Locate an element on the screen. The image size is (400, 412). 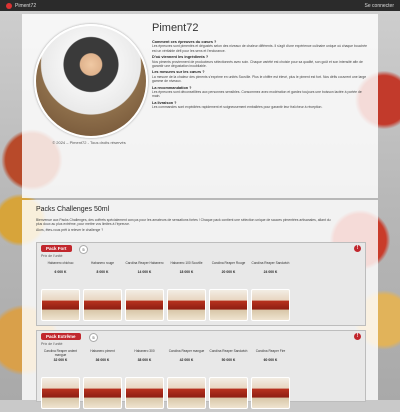
product-price: 14 000 K is located at coordinates (144, 272).